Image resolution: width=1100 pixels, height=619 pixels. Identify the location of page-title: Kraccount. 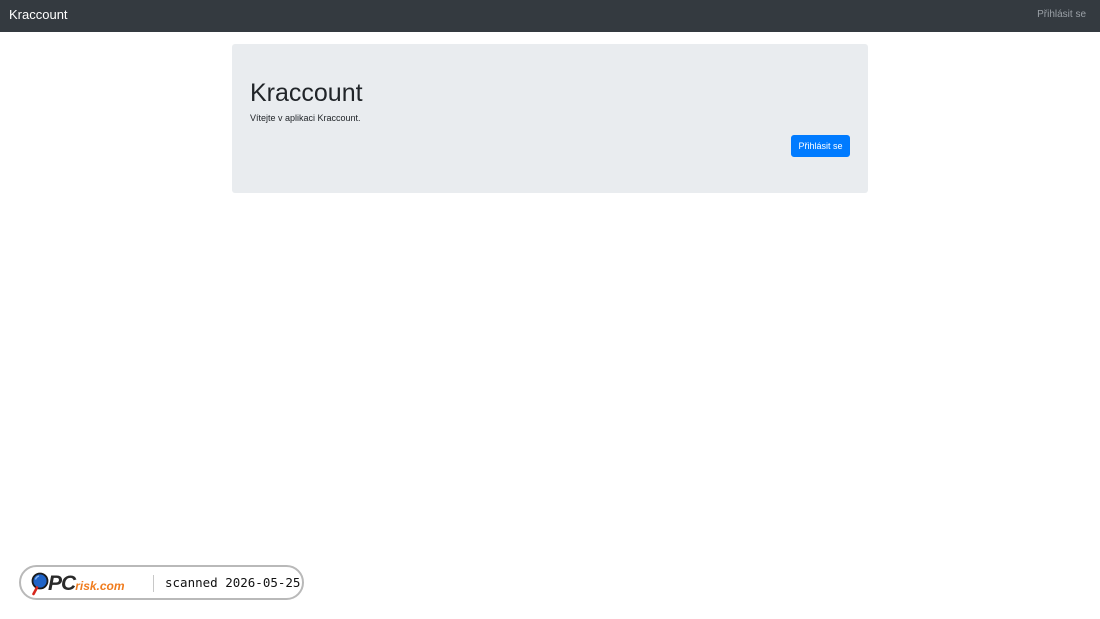
(306, 93).